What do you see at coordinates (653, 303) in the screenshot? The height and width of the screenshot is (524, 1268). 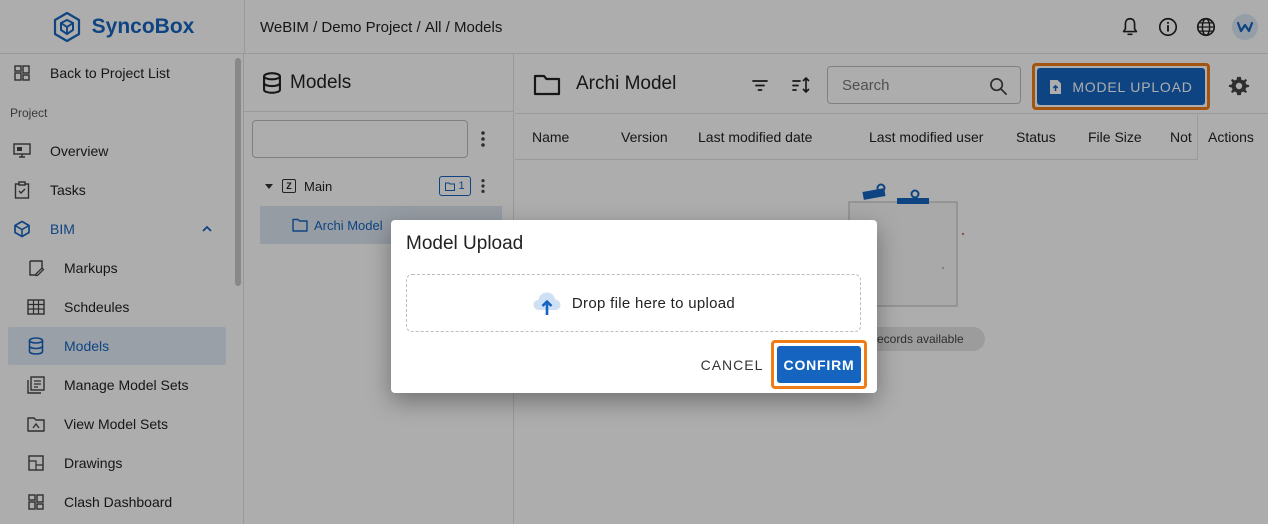 I see `drop-zone-text: Drop file here to upload` at bounding box center [653, 303].